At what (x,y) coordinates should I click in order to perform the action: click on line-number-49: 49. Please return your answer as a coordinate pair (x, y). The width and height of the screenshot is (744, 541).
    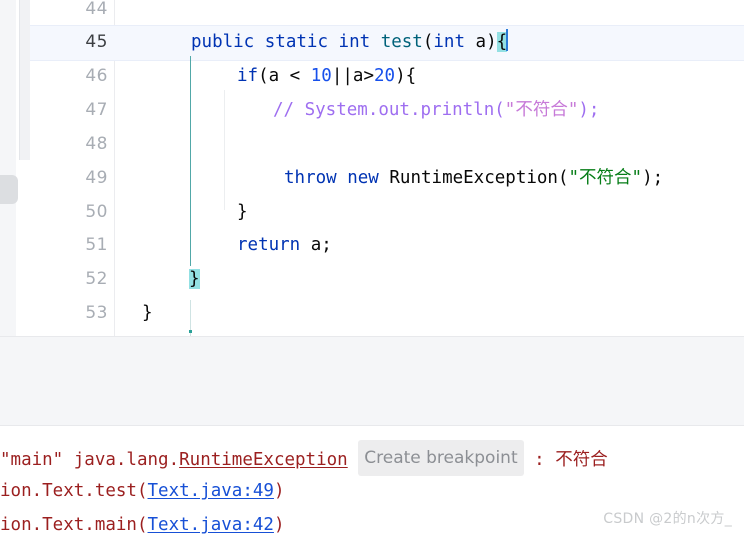
    Looking at the image, I should click on (96, 178).